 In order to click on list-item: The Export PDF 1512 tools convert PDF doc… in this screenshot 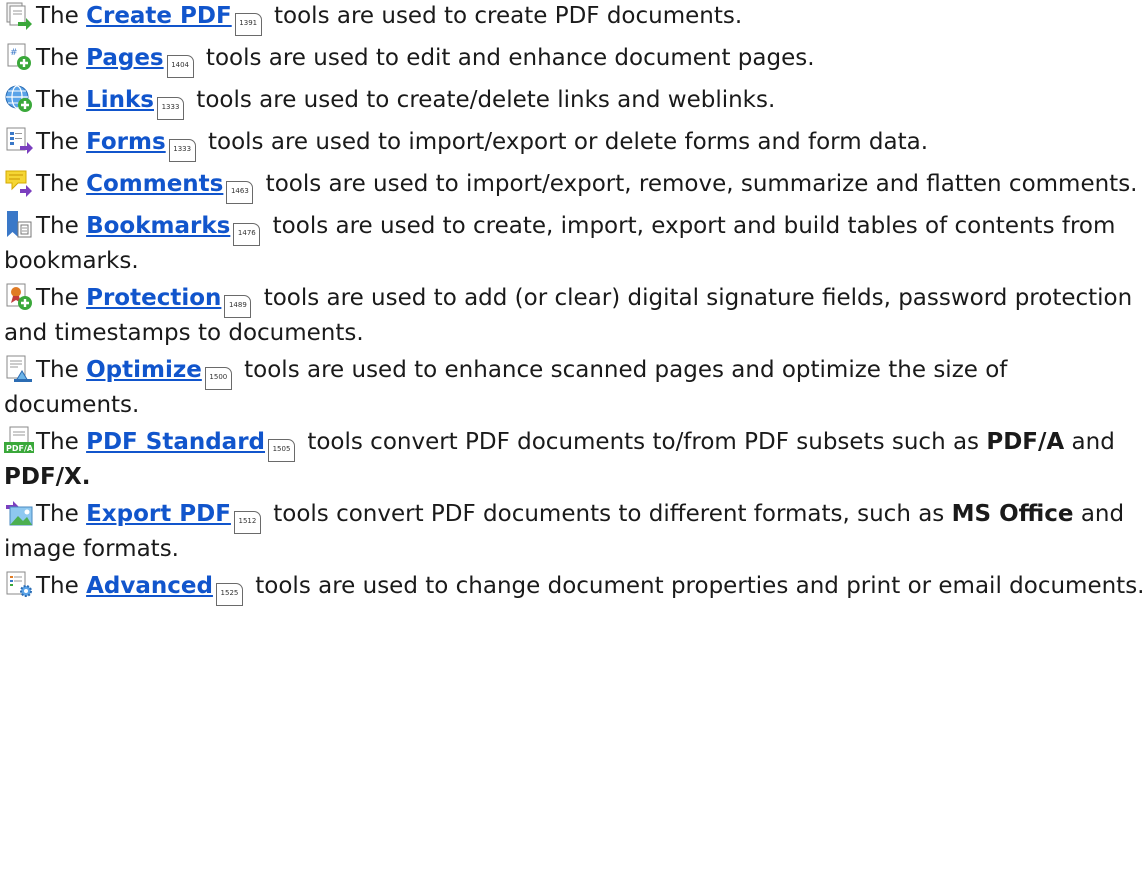, I will do `click(574, 531)`.